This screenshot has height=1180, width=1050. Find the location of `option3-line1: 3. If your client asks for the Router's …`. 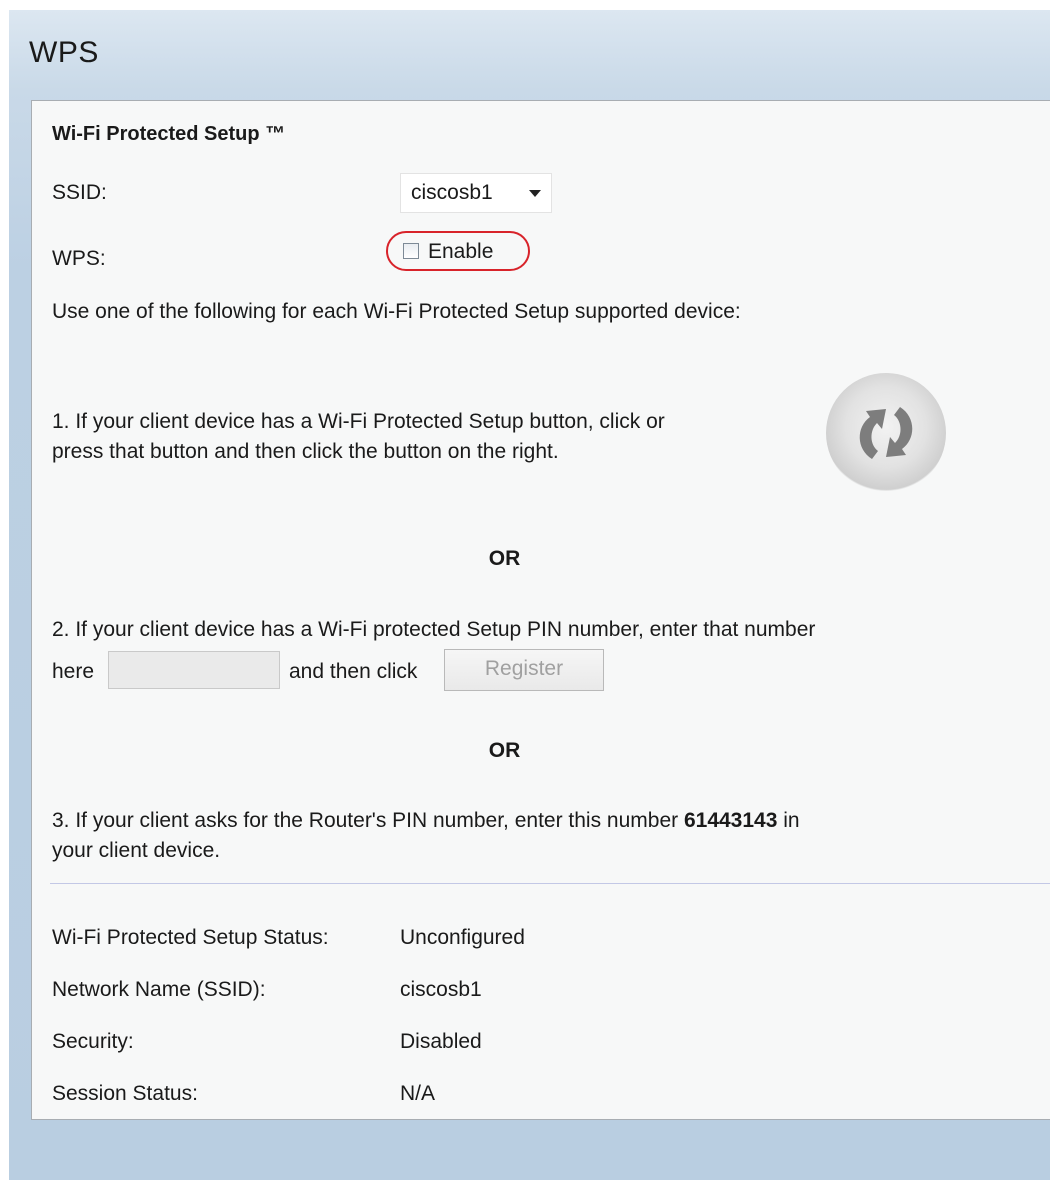

option3-line1: 3. If your client asks for the Router's … is located at coordinates (426, 821).